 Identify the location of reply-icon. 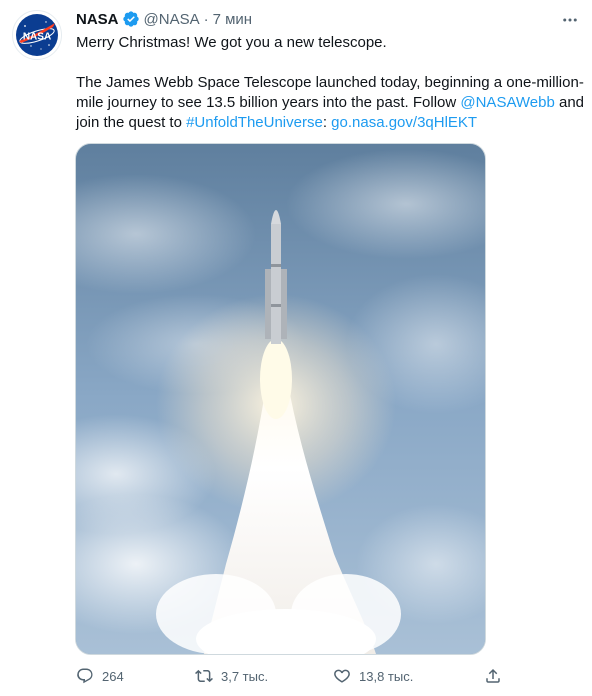
(85, 676).